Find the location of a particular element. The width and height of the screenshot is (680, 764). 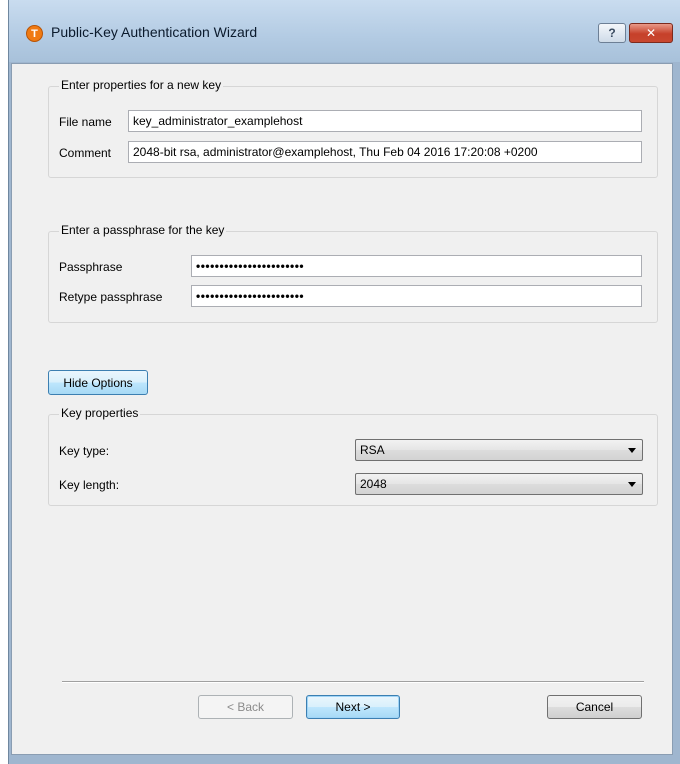

key-type-value: RSA is located at coordinates (372, 450).